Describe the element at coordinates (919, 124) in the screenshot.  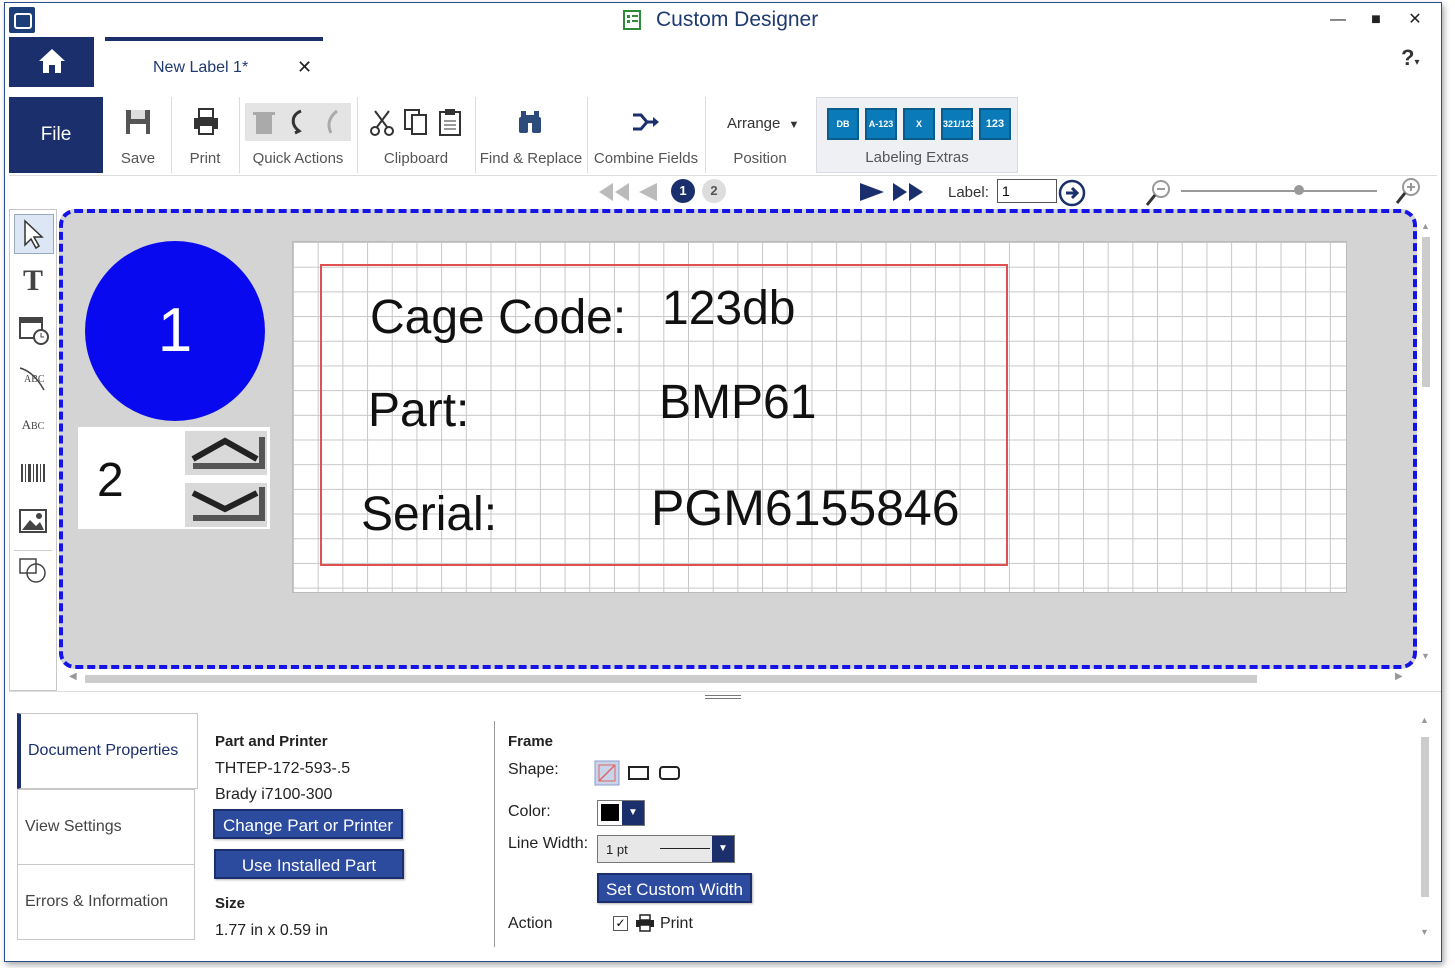
I see `excel-import-icon: X` at that location.